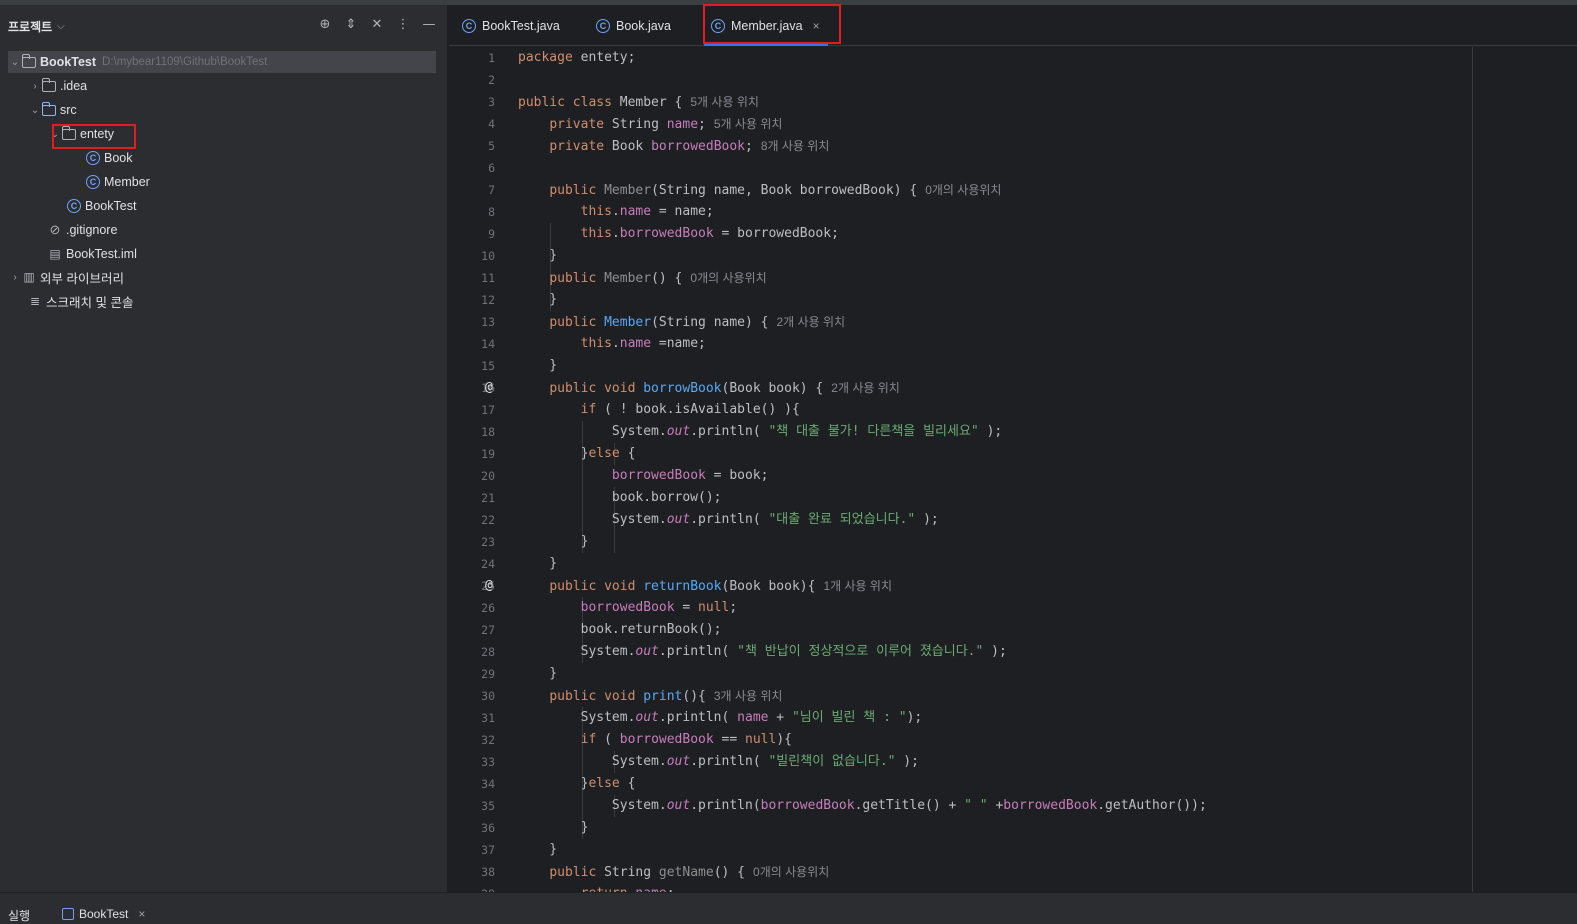 The image size is (1577, 924). What do you see at coordinates (127, 182) in the screenshot?
I see `tree-item-label: Member` at bounding box center [127, 182].